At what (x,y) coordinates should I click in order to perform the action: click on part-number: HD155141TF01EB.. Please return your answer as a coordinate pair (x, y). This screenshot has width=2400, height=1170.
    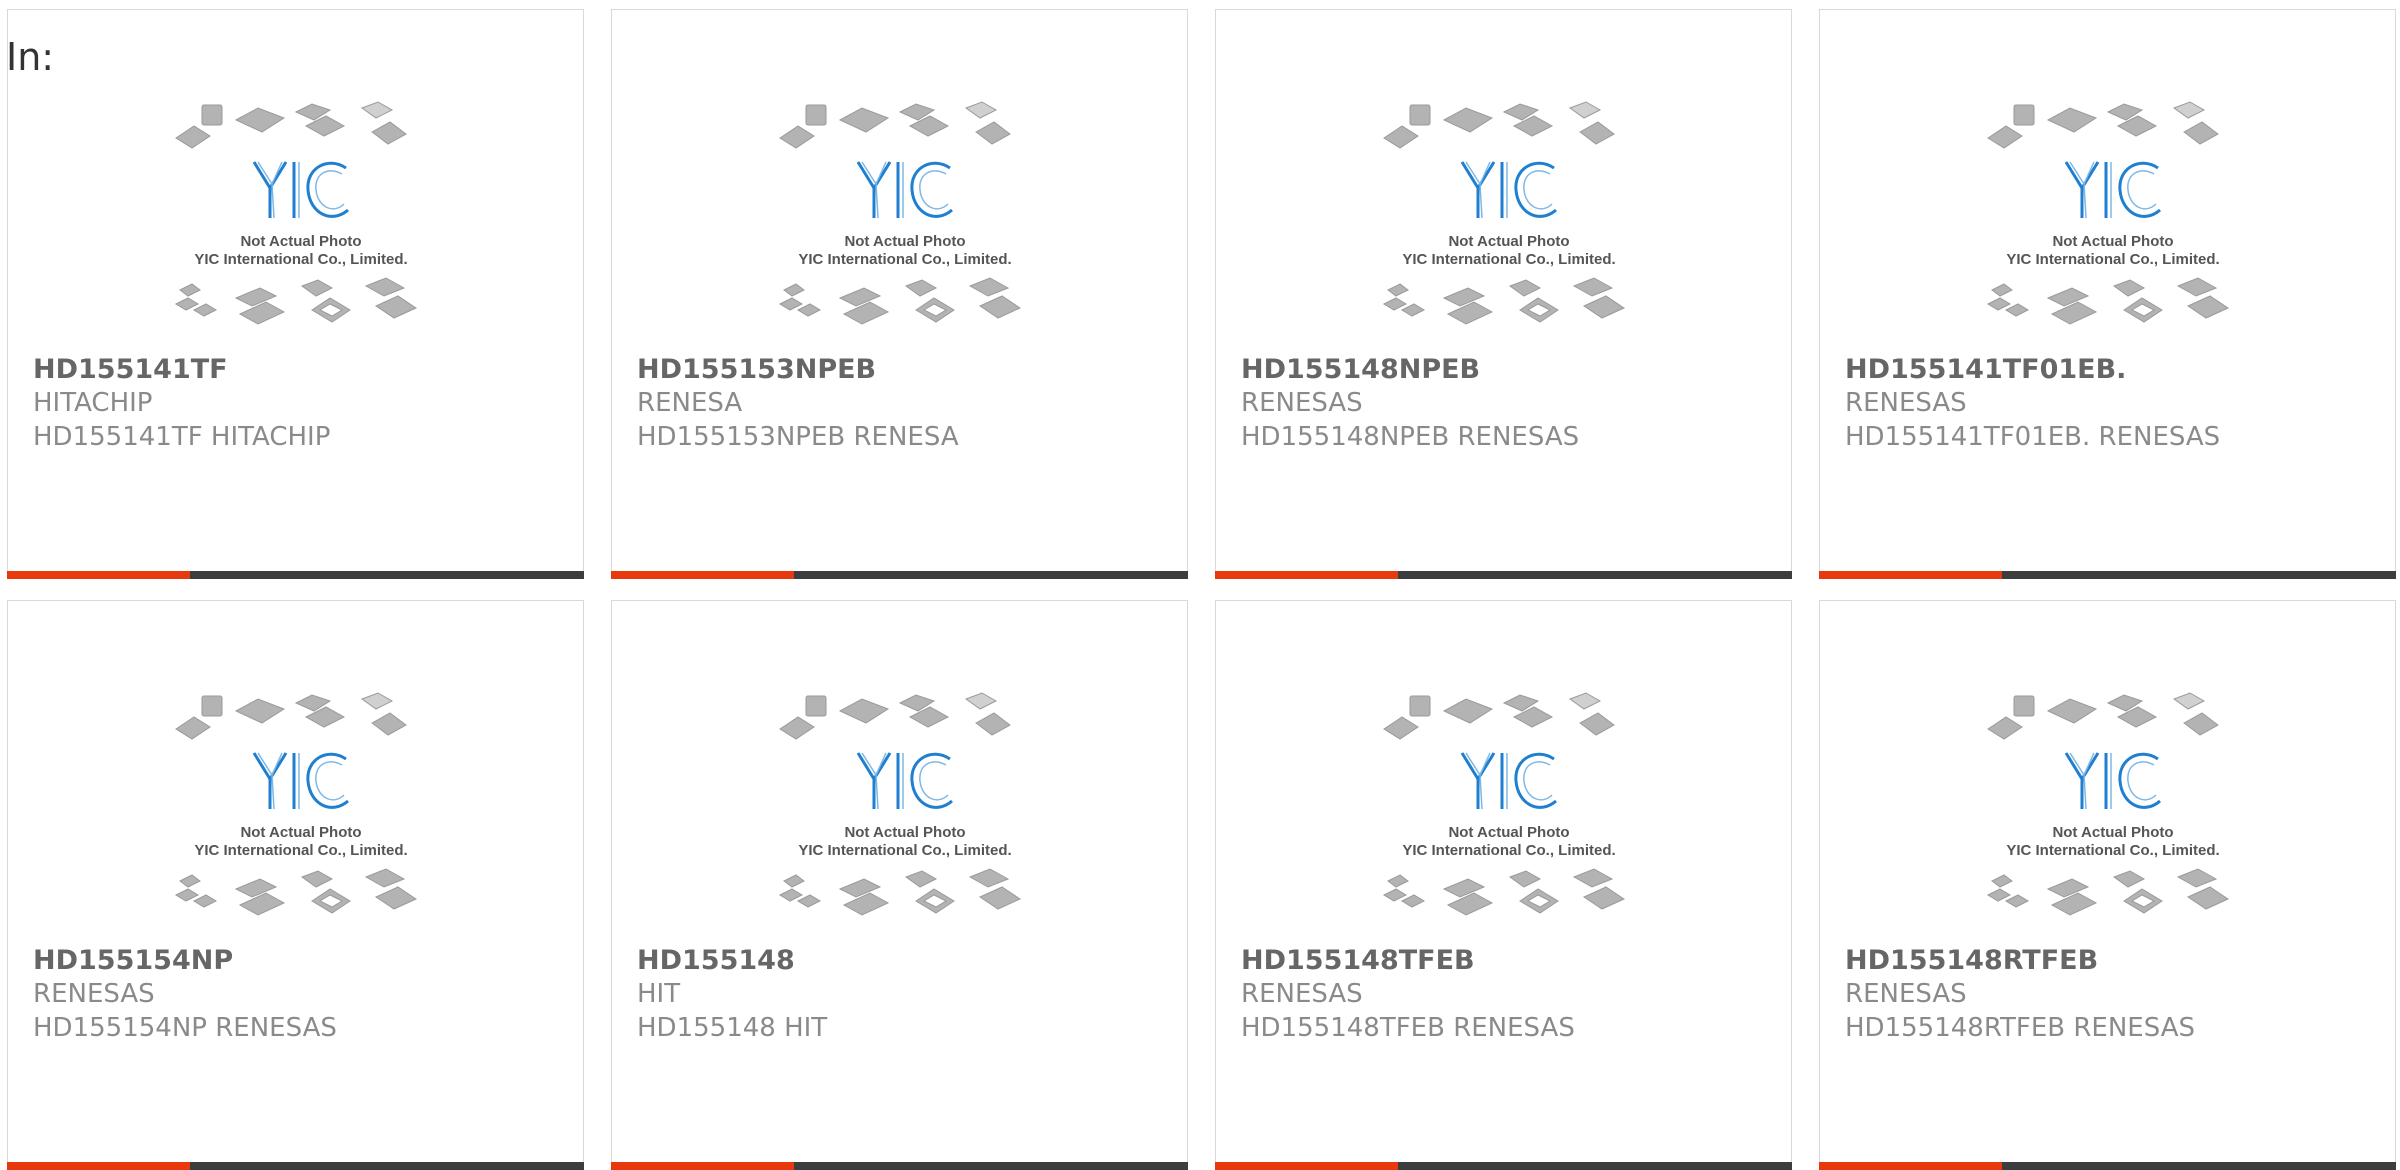
    Looking at the image, I should click on (1985, 369).